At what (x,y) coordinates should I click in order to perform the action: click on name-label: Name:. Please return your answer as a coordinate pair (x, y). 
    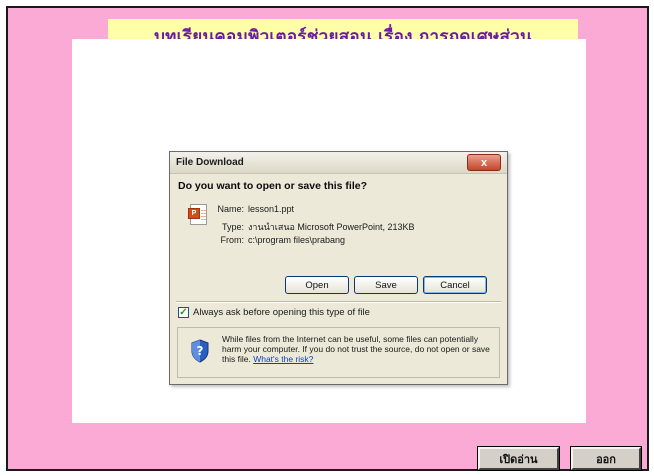
    Looking at the image, I should click on (230, 209).